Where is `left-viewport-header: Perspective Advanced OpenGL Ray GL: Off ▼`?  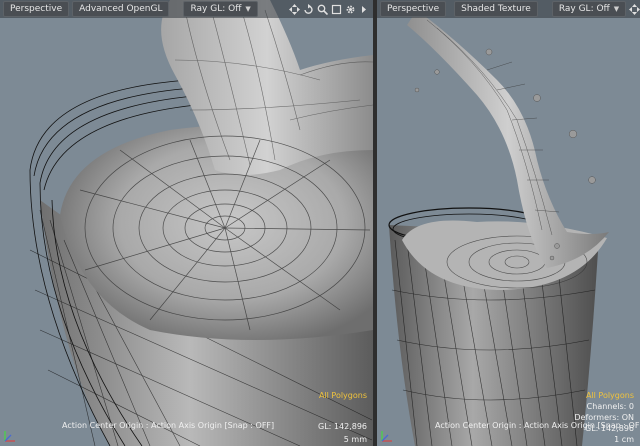
left-viewport-header: Perspective Advanced OpenGL Ray GL: Off ▼ is located at coordinates (186, 9).